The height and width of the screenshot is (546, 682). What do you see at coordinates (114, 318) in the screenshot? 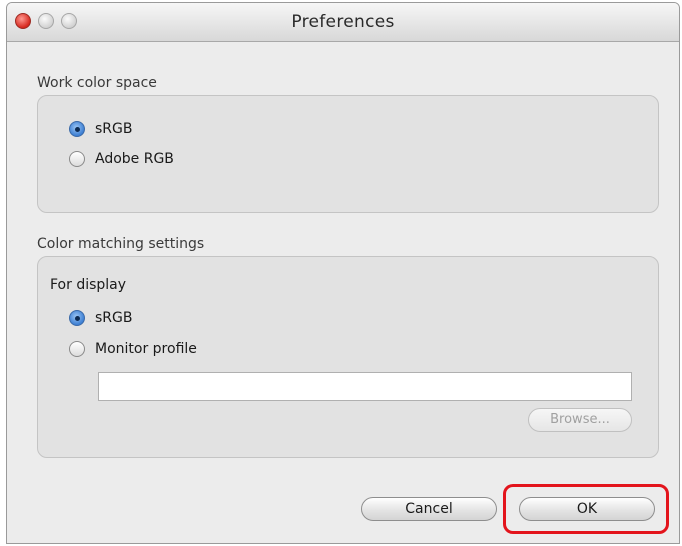
I see `display-srgb-label: sRGB` at bounding box center [114, 318].